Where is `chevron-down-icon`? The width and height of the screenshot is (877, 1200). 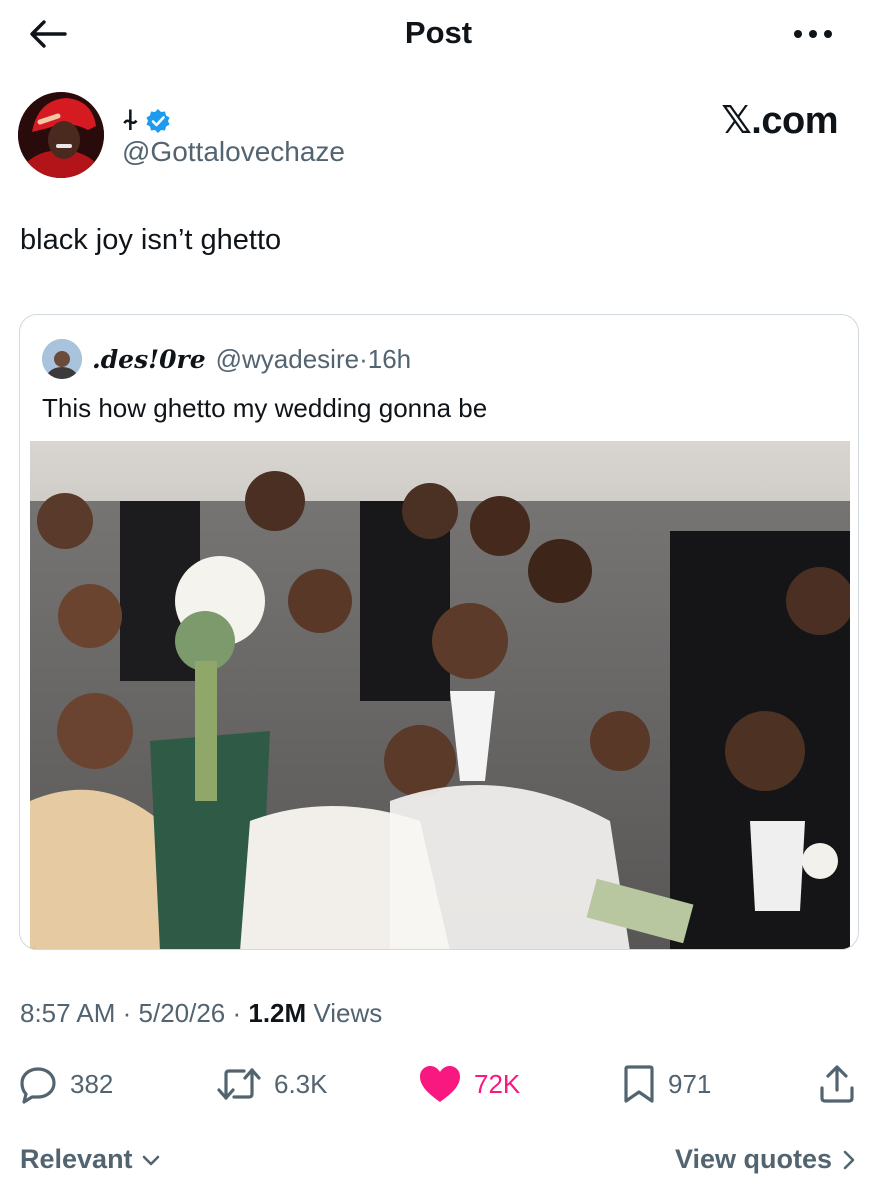
chevron-down-icon is located at coordinates (150, 1160).